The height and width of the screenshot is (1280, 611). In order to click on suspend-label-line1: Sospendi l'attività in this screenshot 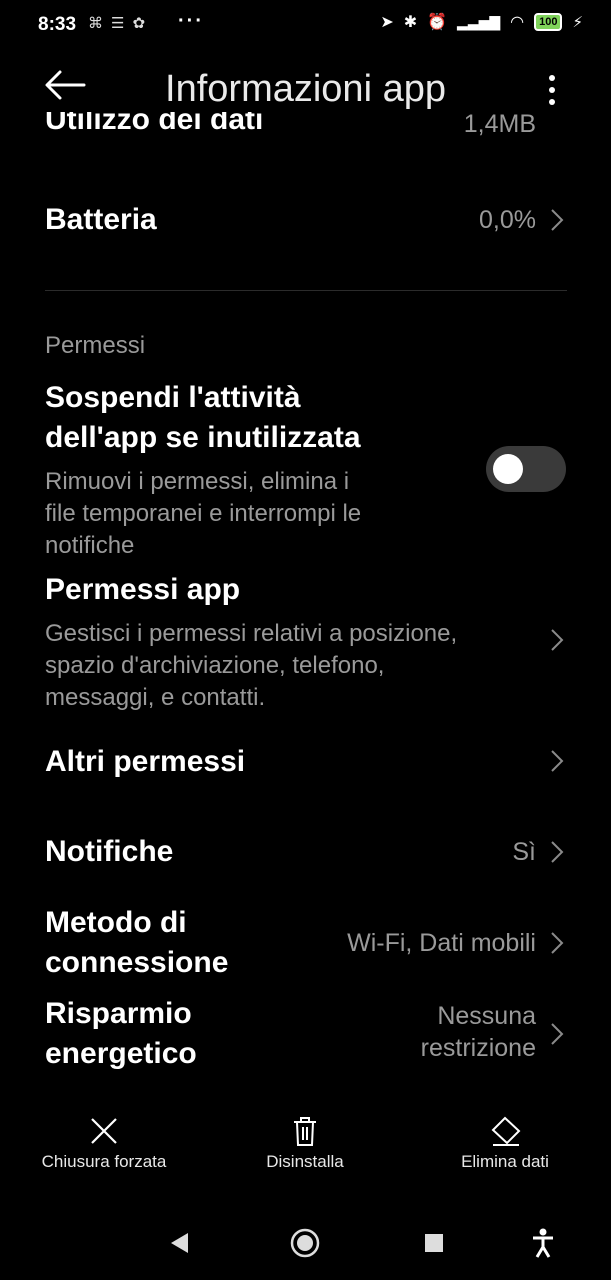, I will do `click(173, 397)`.